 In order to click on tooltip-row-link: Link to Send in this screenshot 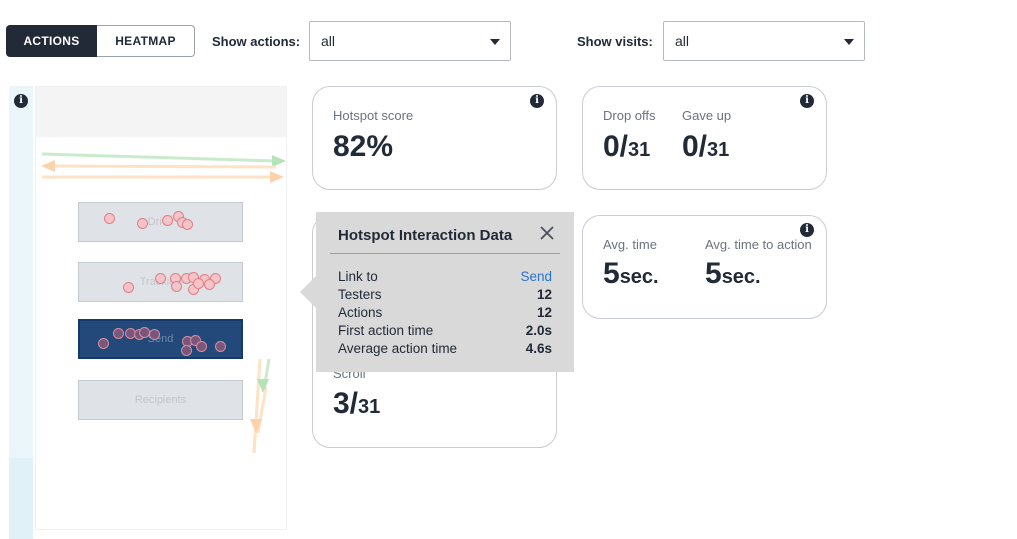, I will do `click(445, 276)`.